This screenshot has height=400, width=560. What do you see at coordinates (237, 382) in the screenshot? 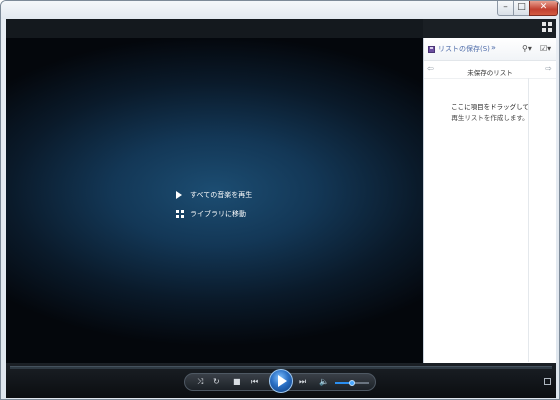
I see `stop-button: ■` at bounding box center [237, 382].